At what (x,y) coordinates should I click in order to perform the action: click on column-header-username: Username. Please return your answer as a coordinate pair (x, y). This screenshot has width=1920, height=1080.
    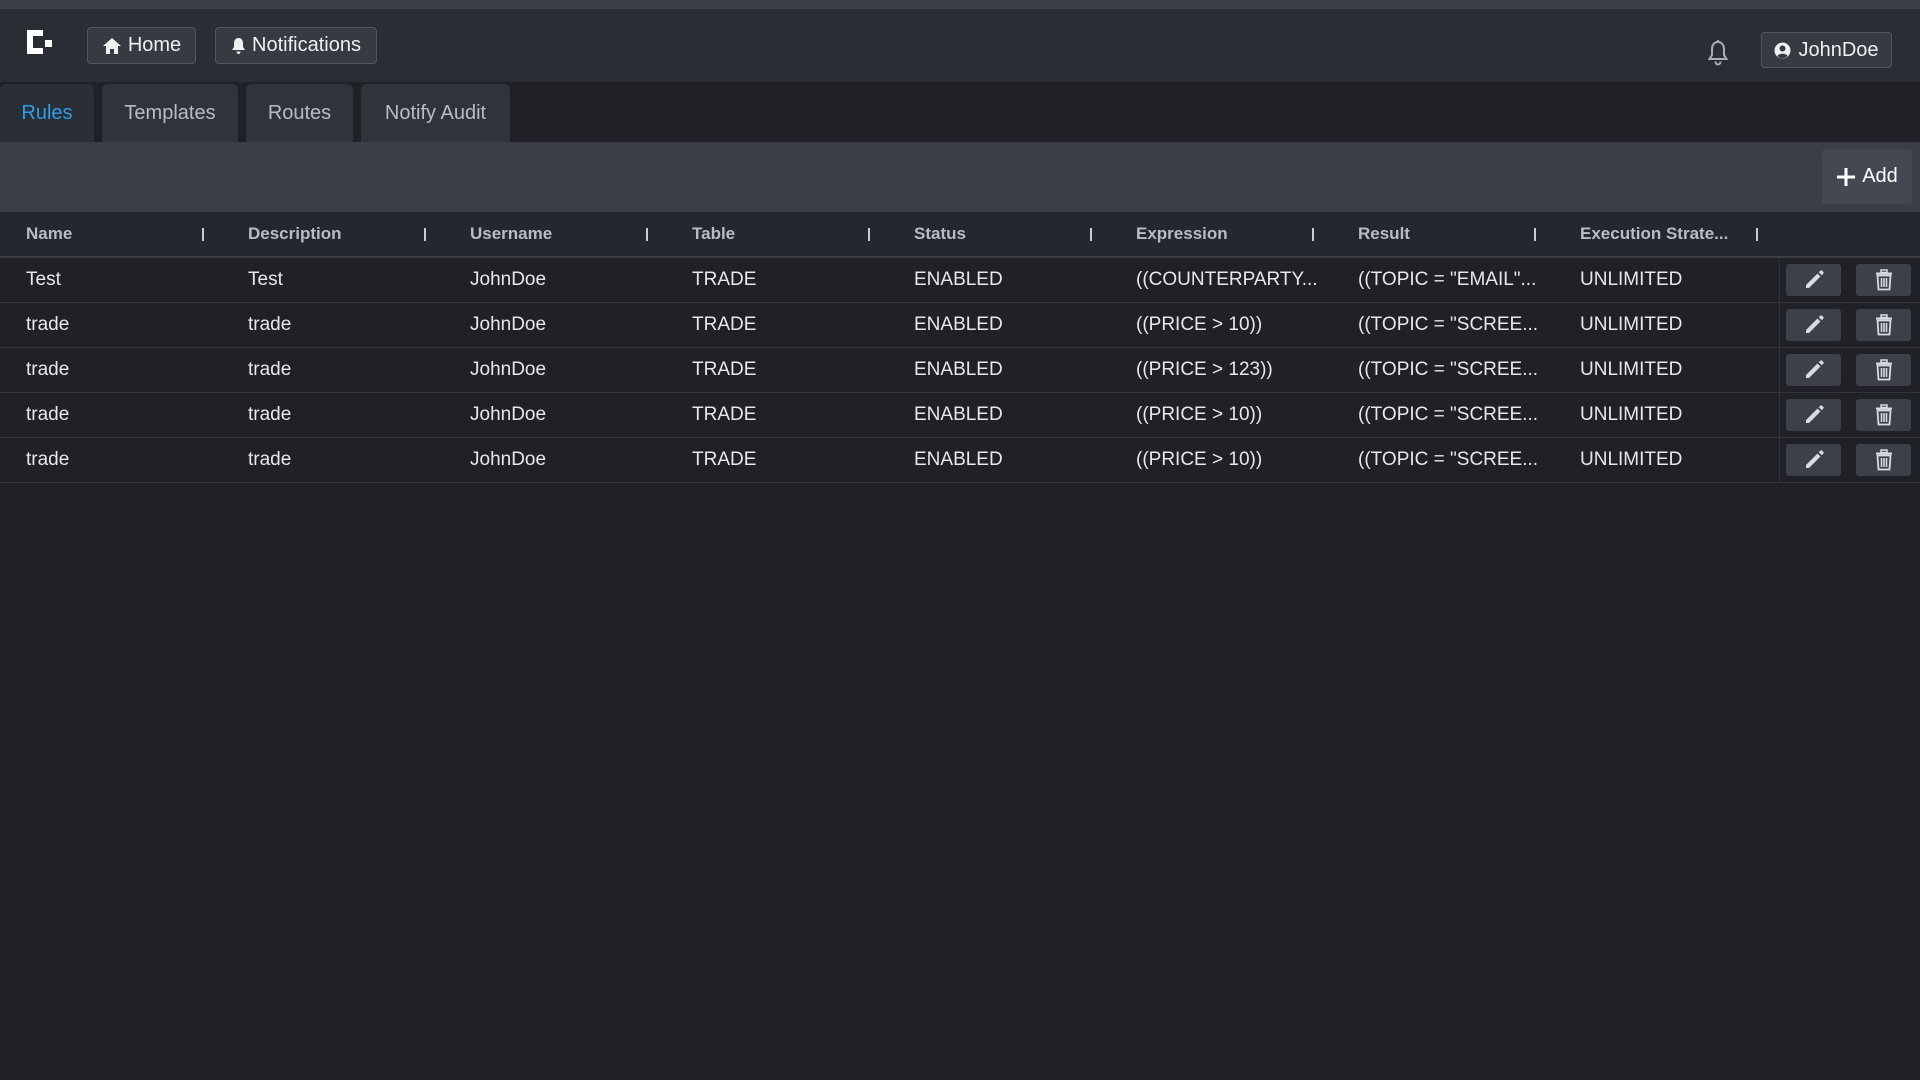
    Looking at the image, I should click on (555, 234).